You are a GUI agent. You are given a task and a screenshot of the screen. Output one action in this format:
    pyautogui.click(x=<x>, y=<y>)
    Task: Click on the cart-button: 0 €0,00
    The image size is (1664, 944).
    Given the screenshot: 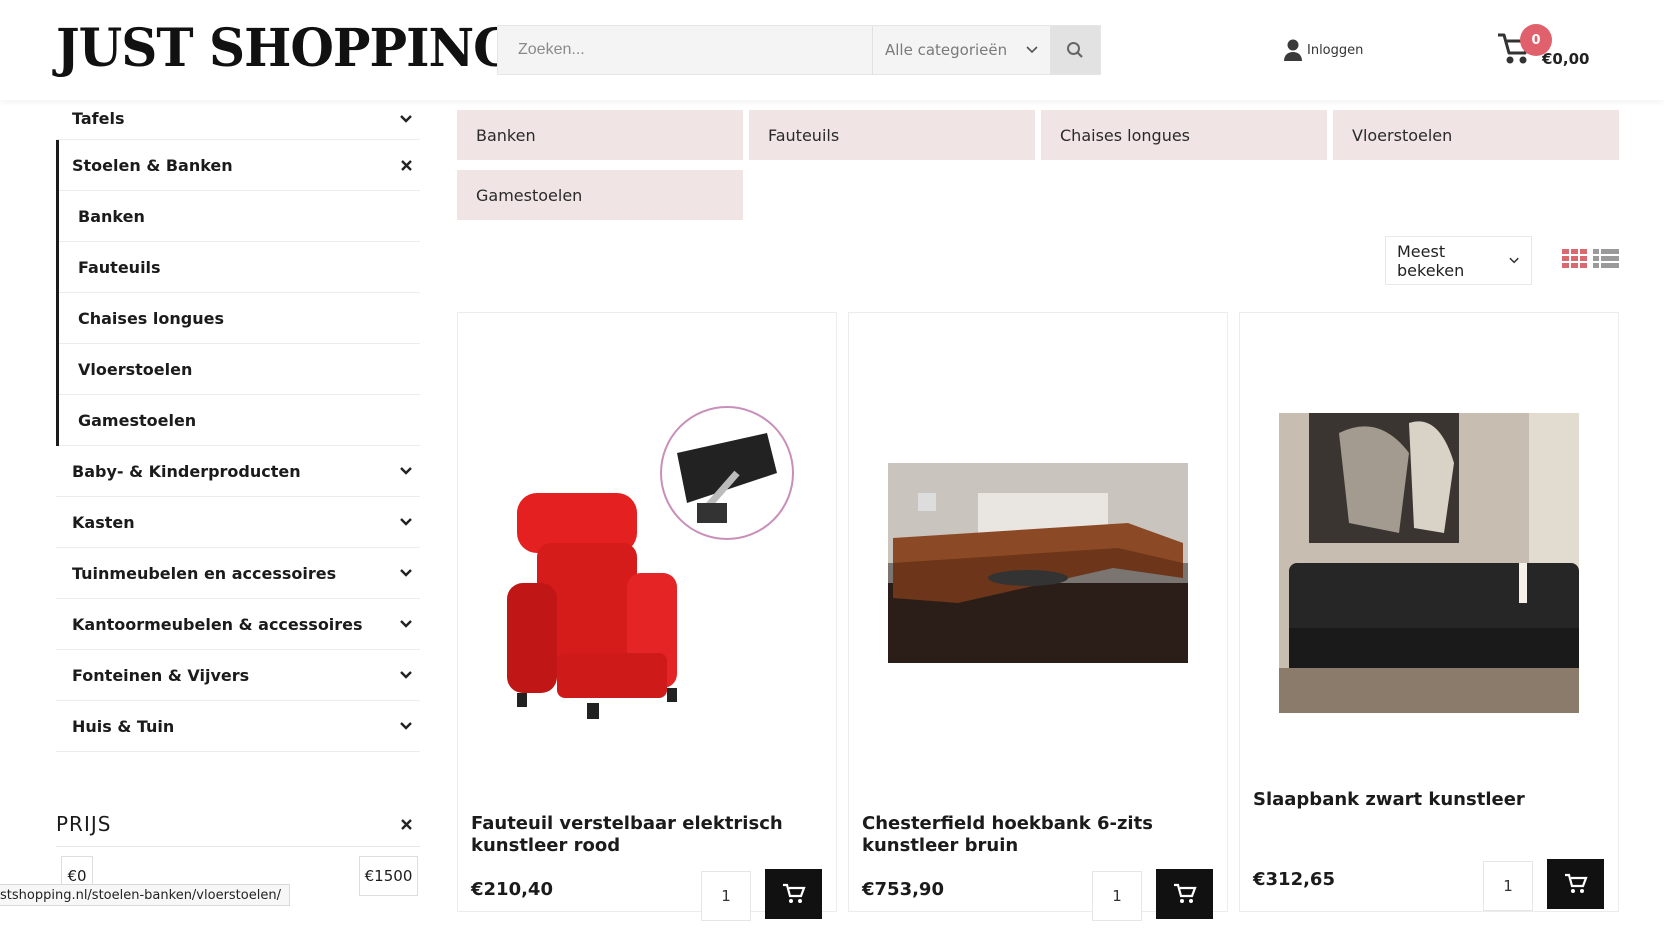 What is the action you would take?
    pyautogui.click(x=1556, y=49)
    